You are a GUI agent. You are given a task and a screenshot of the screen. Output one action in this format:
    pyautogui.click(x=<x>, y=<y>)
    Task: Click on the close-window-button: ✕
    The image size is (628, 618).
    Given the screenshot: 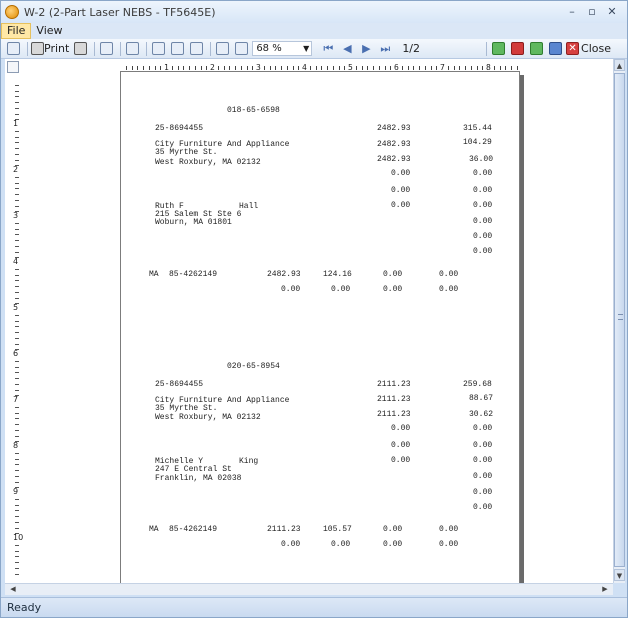 What is the action you would take?
    pyautogui.click(x=612, y=11)
    